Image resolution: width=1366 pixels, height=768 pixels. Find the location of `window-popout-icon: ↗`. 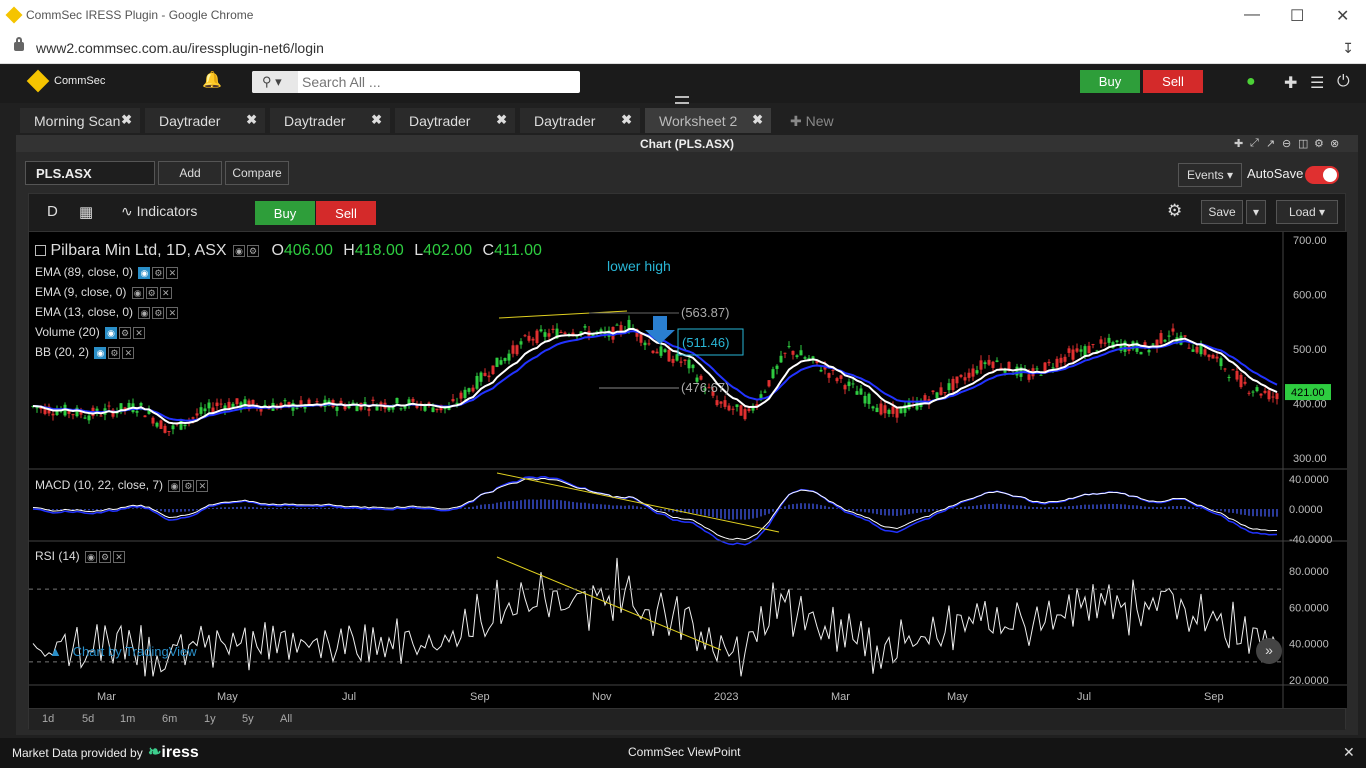

window-popout-icon: ↗ is located at coordinates (1270, 143).